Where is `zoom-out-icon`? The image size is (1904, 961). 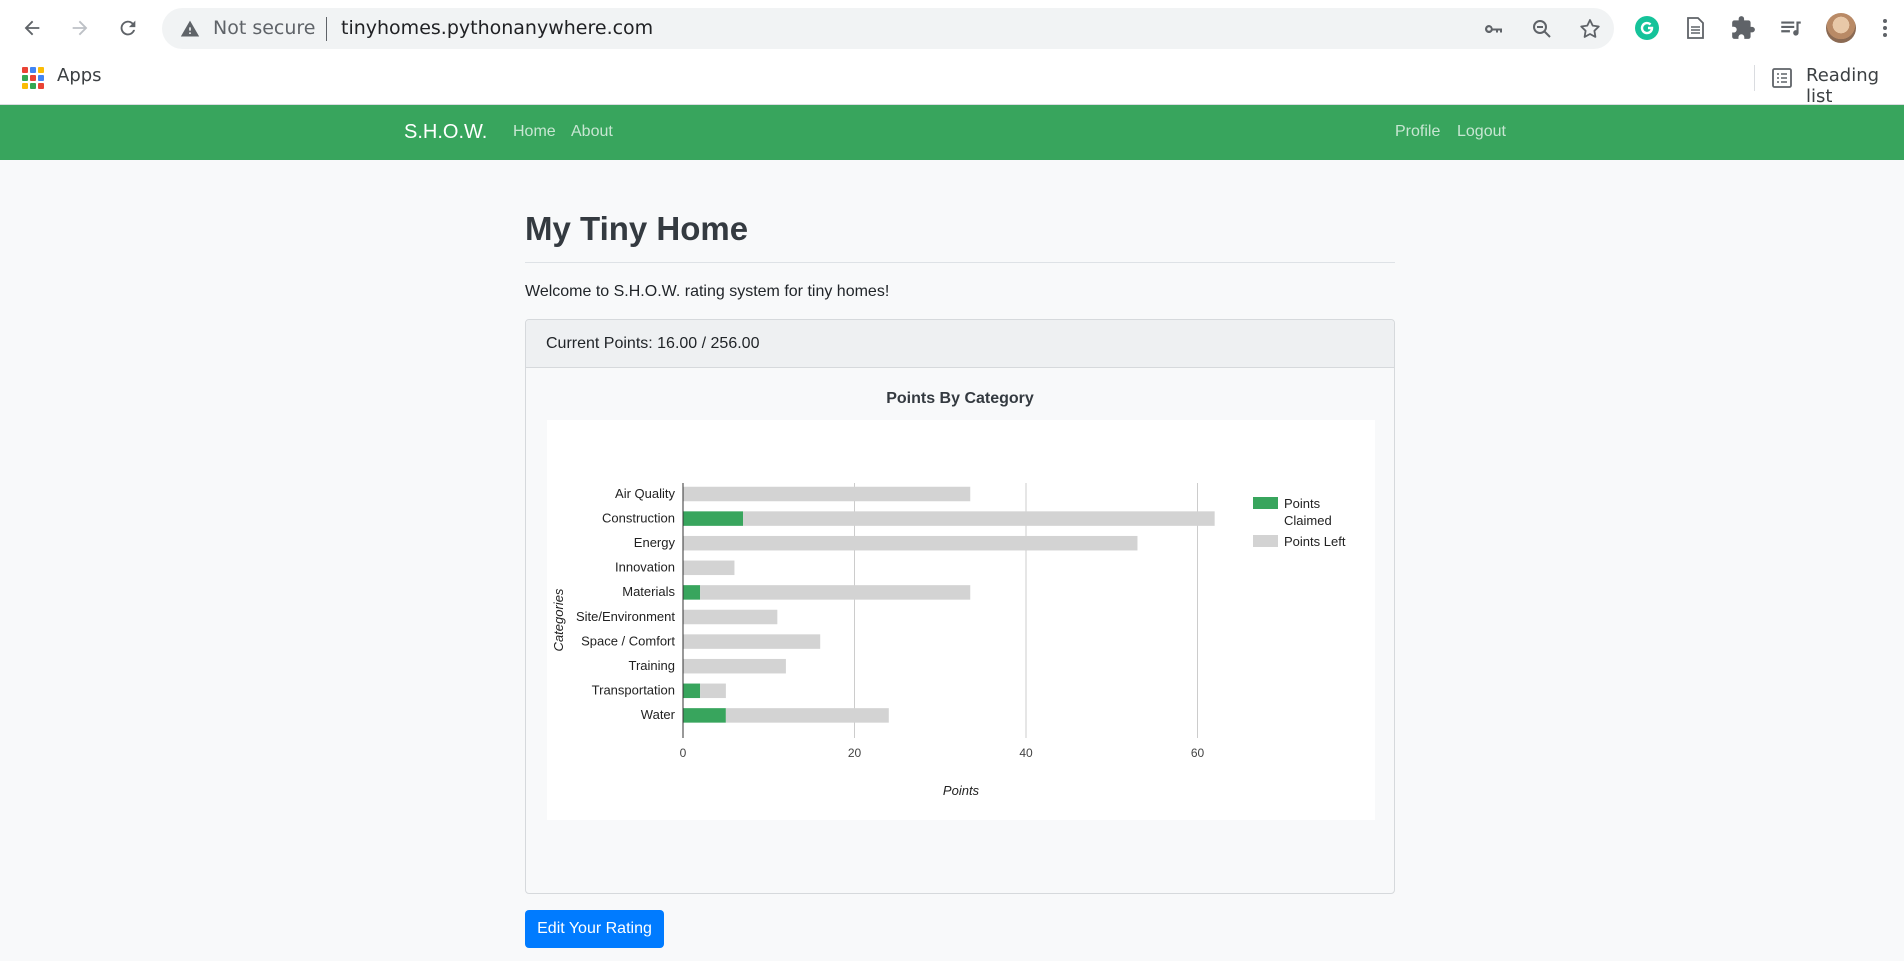 zoom-out-icon is located at coordinates (1542, 29).